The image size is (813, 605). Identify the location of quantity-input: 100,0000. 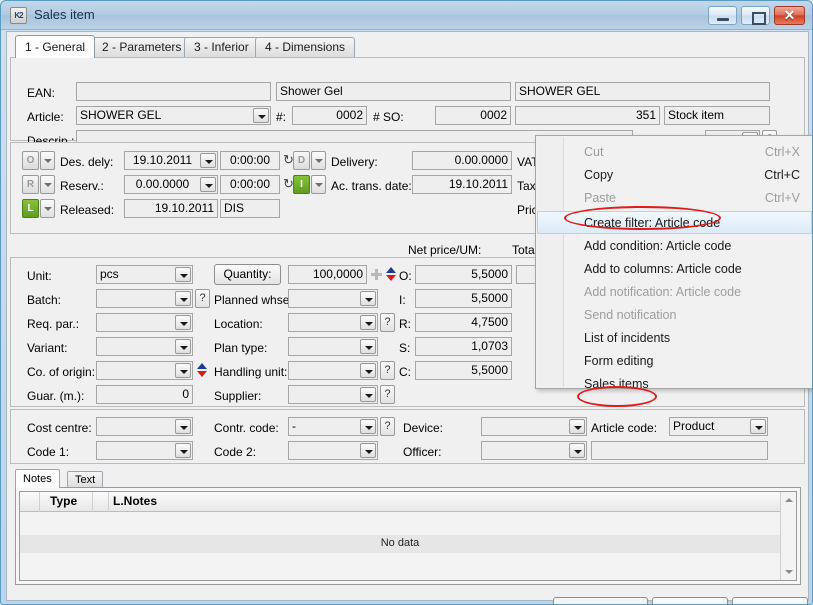
(327, 274).